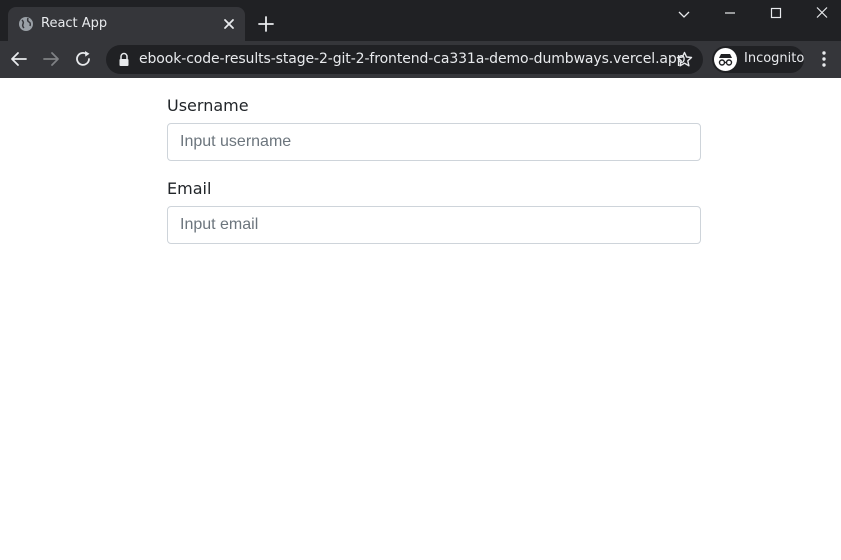 The height and width of the screenshot is (560, 841). Describe the element at coordinates (725, 59) in the screenshot. I see `incognito-icon` at that location.